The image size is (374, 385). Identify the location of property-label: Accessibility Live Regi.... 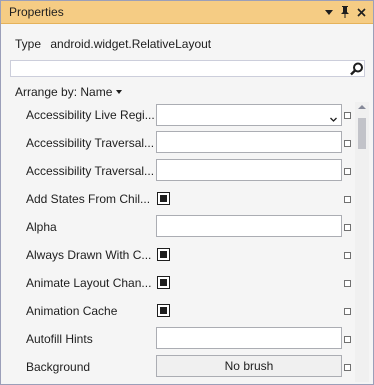
(90, 115).